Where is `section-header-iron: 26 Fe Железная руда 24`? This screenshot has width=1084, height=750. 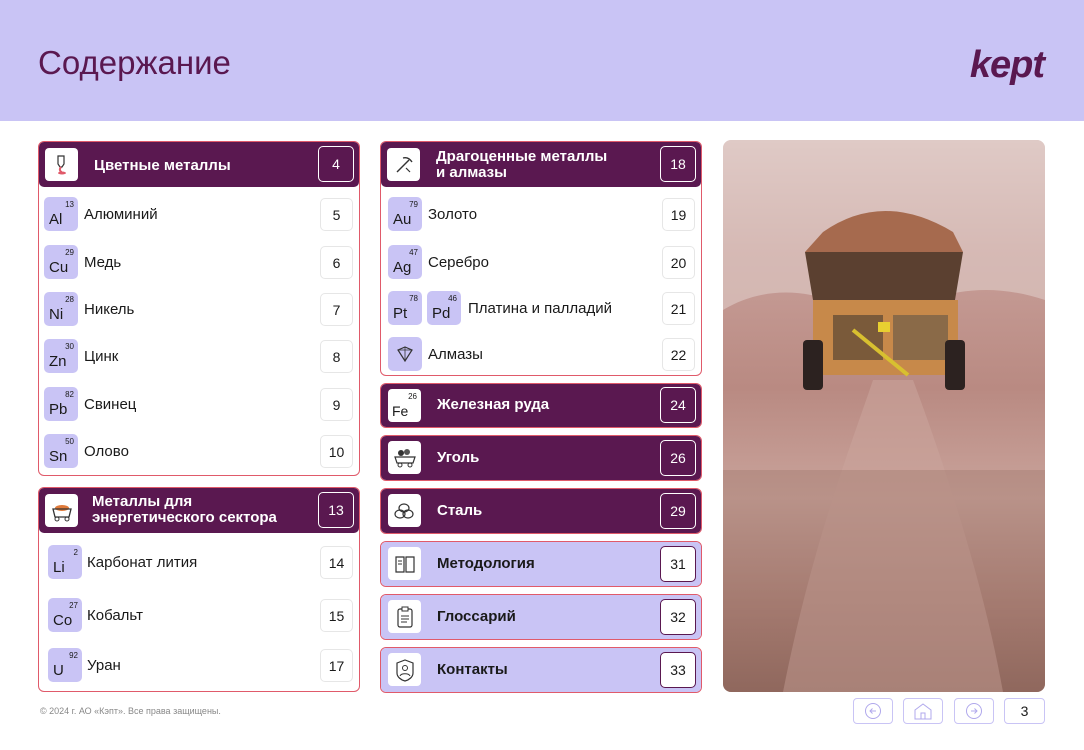
section-header-iron: 26 Fe Железная руда 24 is located at coordinates (541, 405).